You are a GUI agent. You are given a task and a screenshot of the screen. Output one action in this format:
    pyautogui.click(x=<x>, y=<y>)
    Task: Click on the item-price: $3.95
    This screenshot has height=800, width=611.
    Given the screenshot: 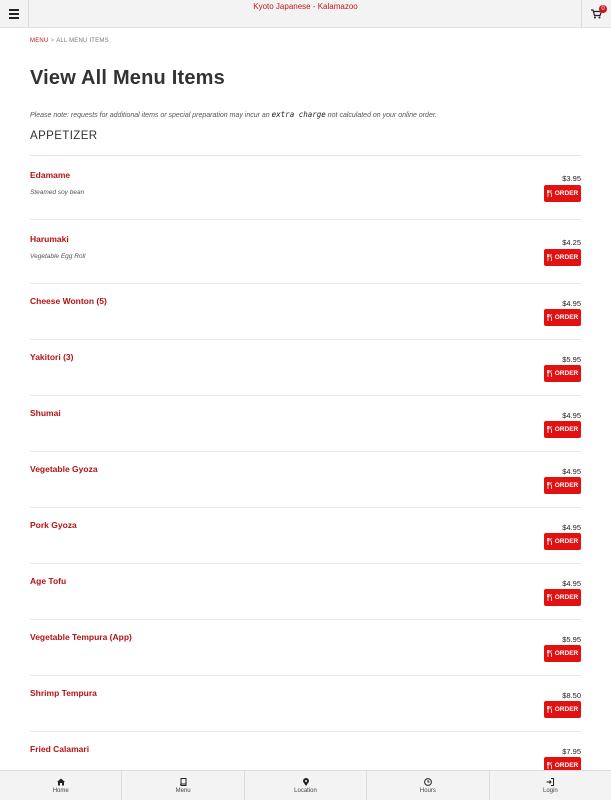 What is the action you would take?
    pyautogui.click(x=571, y=178)
    